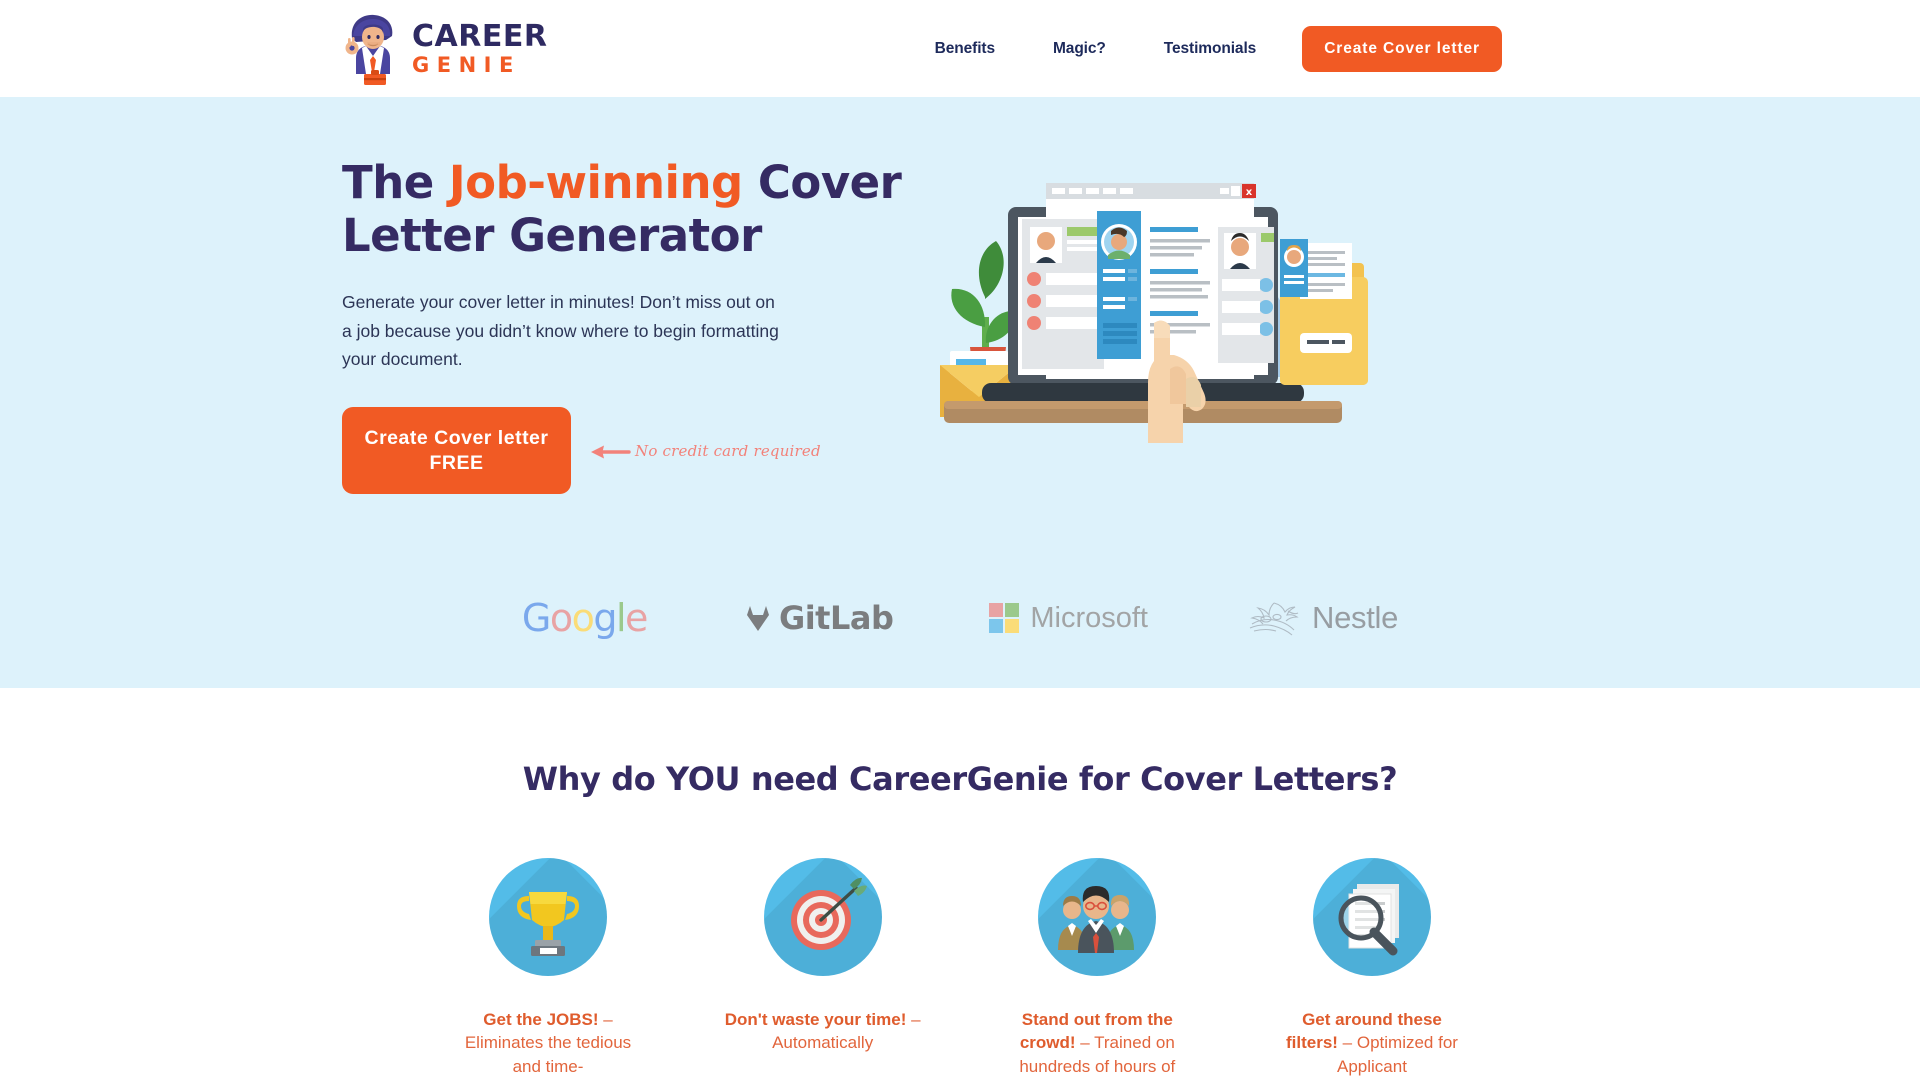 The image size is (1920, 1080). Describe the element at coordinates (548, 917) in the screenshot. I see `trophy-icon` at that location.